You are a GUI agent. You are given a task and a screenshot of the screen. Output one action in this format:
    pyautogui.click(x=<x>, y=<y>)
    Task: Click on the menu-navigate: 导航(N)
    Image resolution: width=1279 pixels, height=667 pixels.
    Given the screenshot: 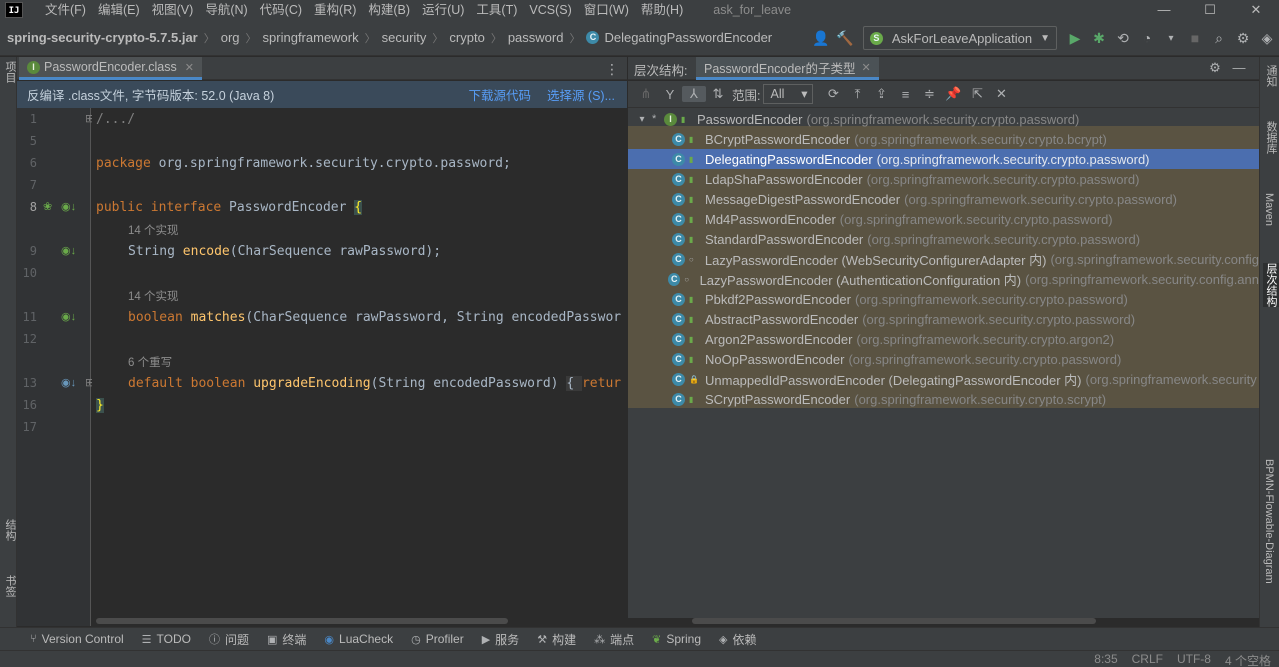 What is the action you would take?
    pyautogui.click(x=226, y=10)
    